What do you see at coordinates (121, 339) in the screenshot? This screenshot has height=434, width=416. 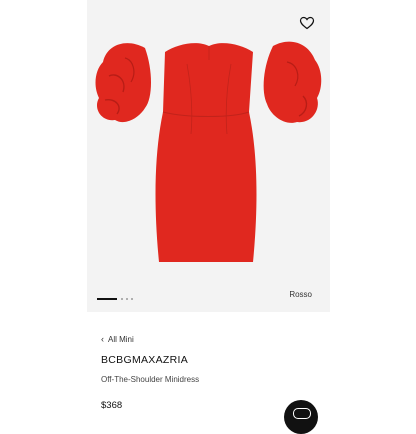 I see `breadcrumb-label: All Mini` at bounding box center [121, 339].